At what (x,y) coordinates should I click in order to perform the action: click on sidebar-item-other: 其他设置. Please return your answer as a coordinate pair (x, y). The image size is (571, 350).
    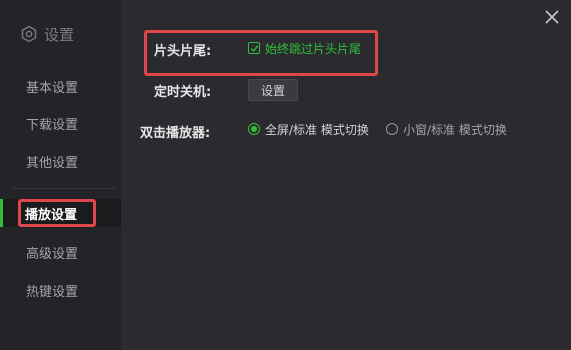
    Looking at the image, I should click on (60, 161).